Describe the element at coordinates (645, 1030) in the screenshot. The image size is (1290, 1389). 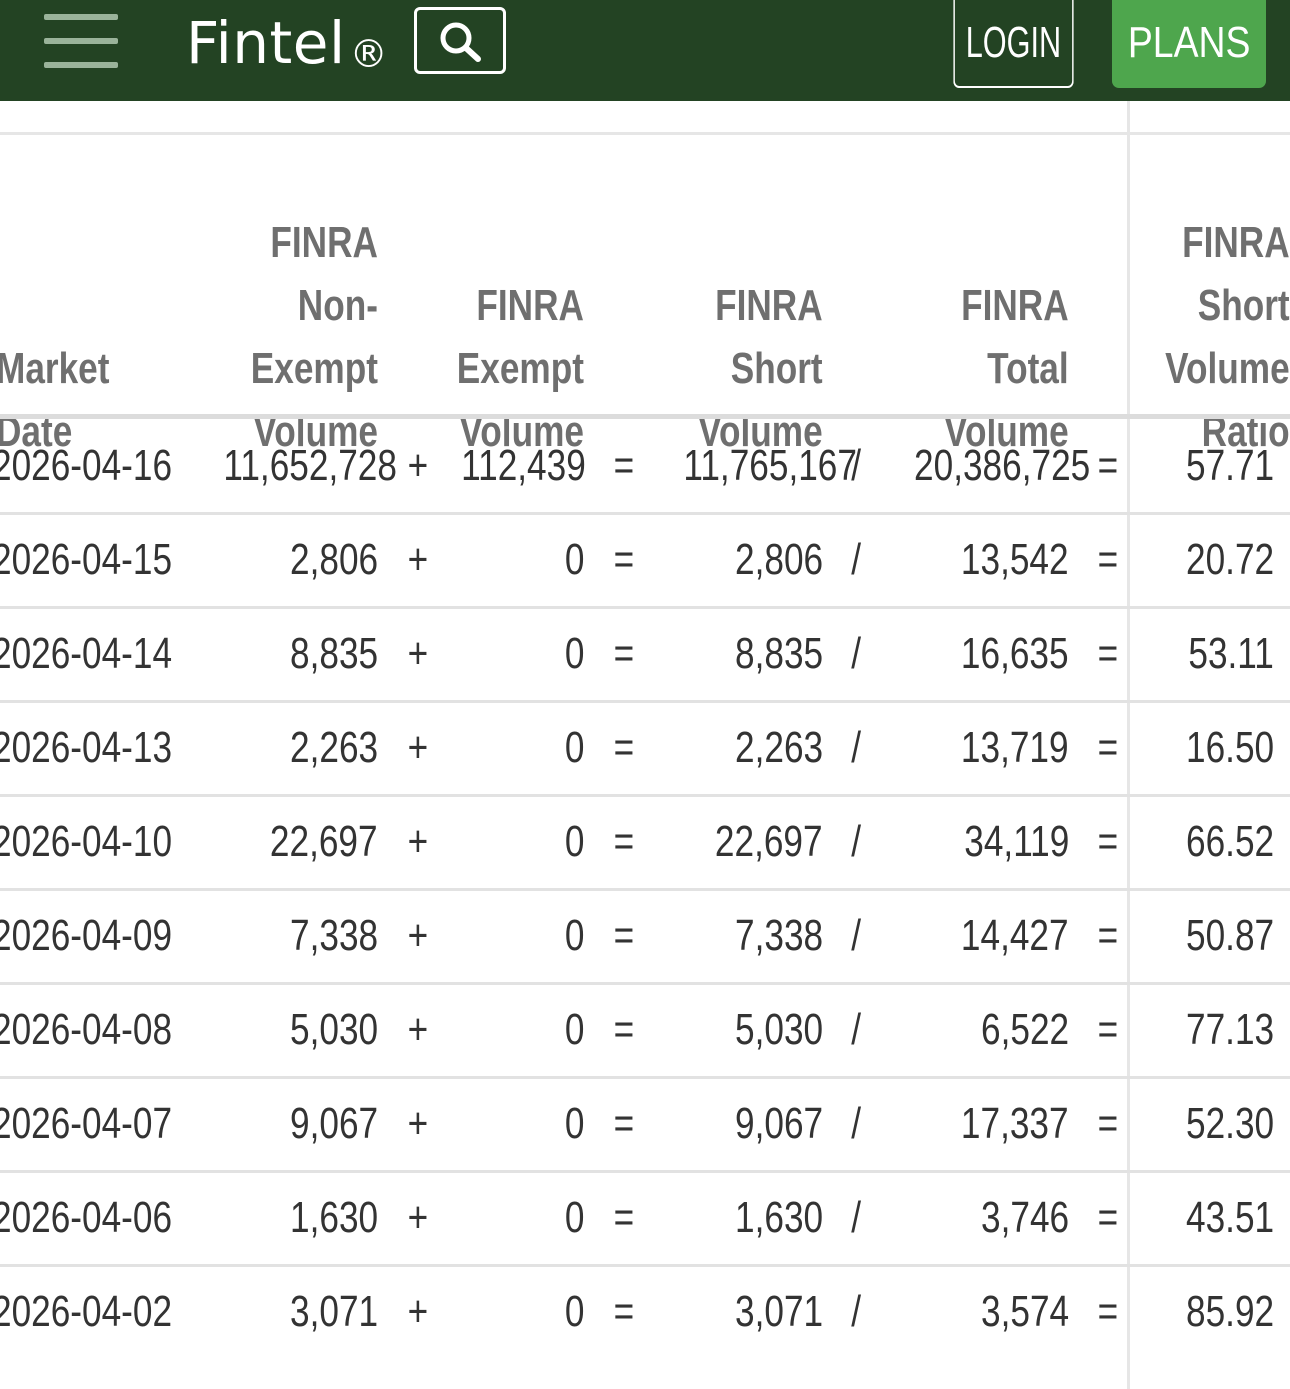
I see `table-row: 2026-04-08 5,030 +0 = 5,030/6,522 = 77.13` at that location.